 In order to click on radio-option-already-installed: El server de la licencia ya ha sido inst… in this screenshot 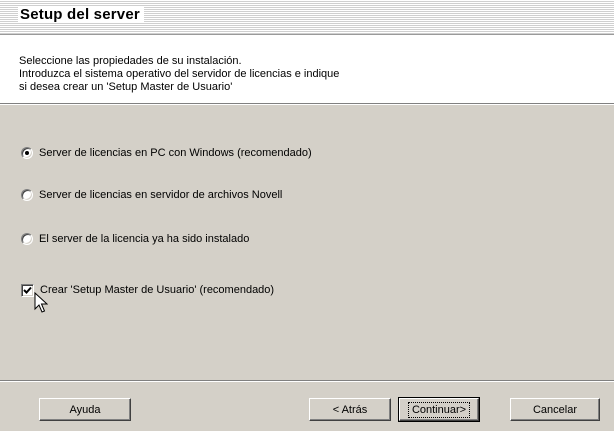, I will do `click(135, 239)`.